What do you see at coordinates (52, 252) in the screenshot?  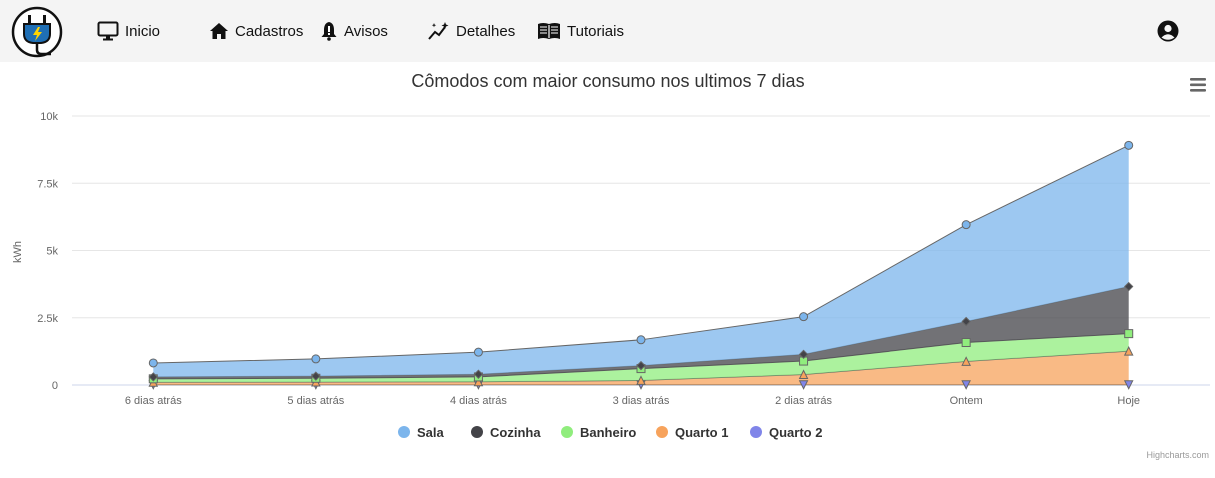 I see `y-tick-label: 5k` at bounding box center [52, 252].